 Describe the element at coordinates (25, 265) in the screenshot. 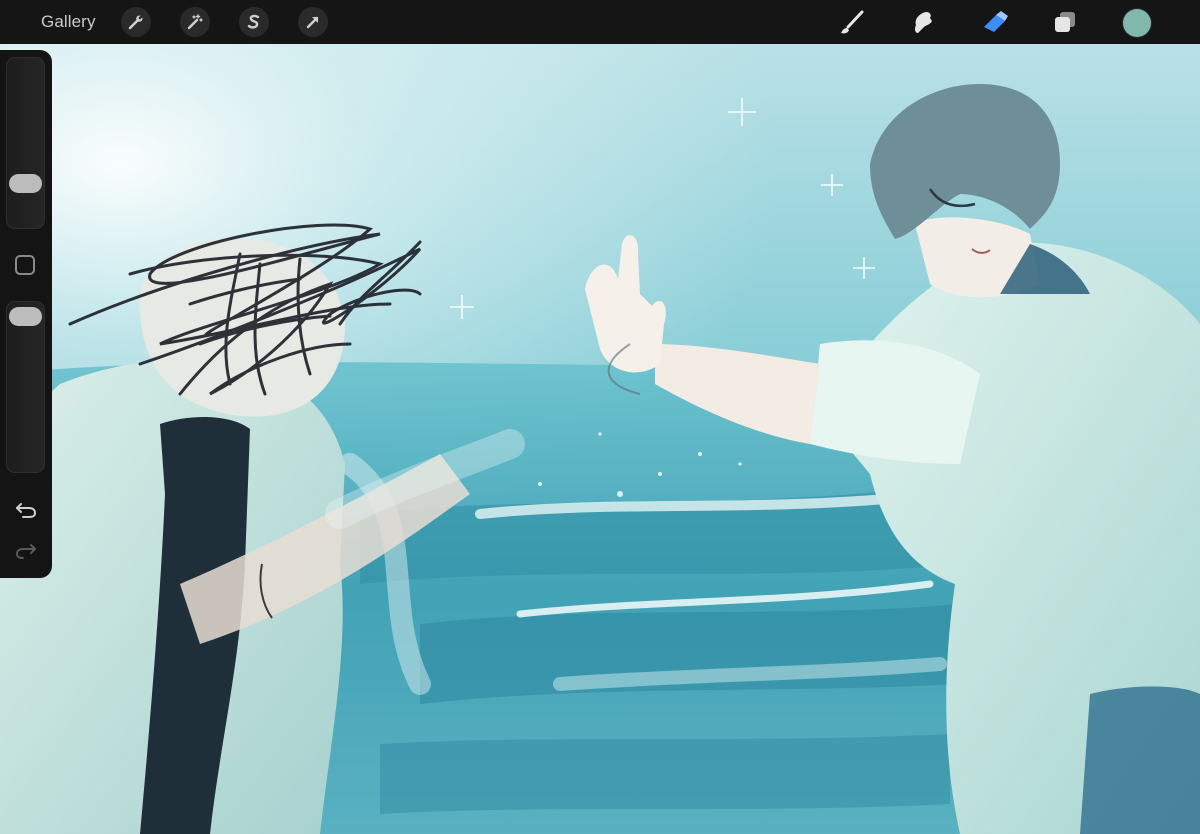

I see `modify-square-icon` at that location.